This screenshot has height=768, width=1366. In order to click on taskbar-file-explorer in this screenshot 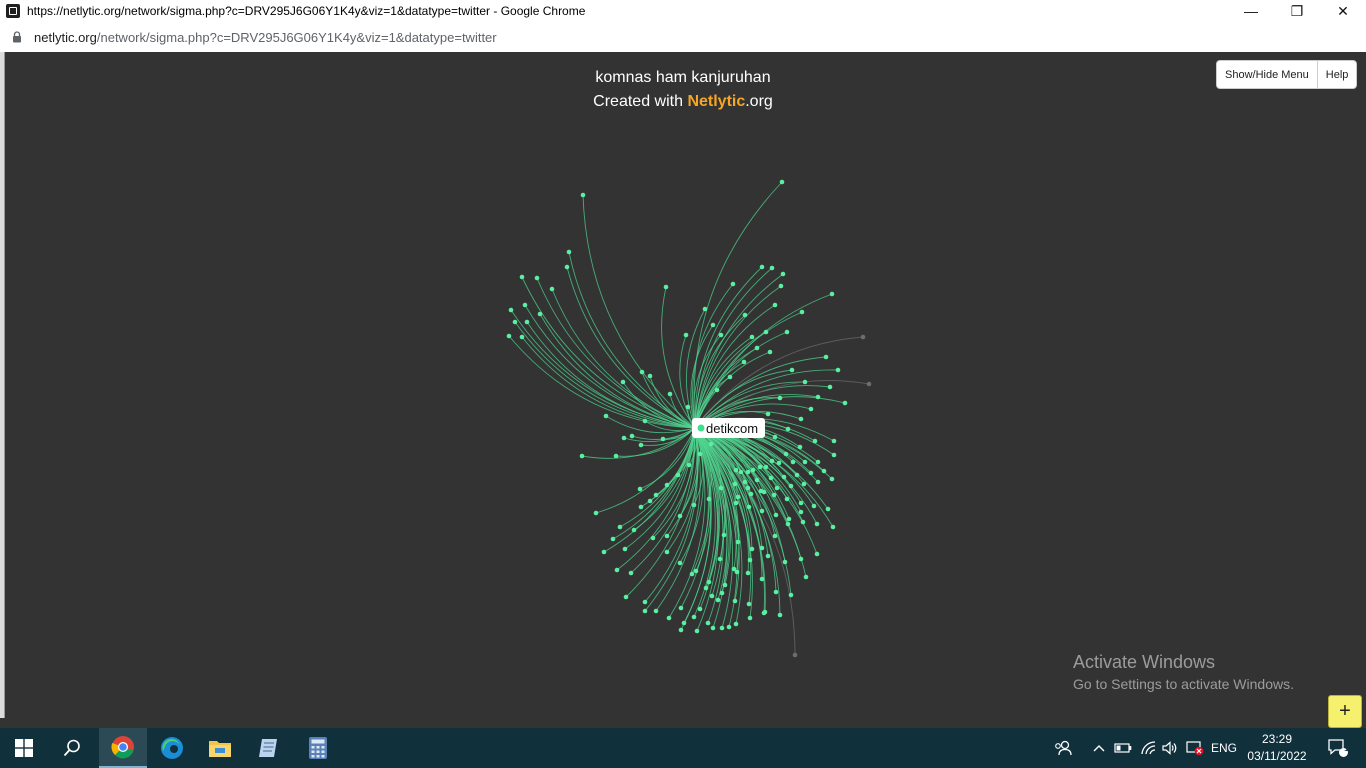, I will do `click(220, 748)`.